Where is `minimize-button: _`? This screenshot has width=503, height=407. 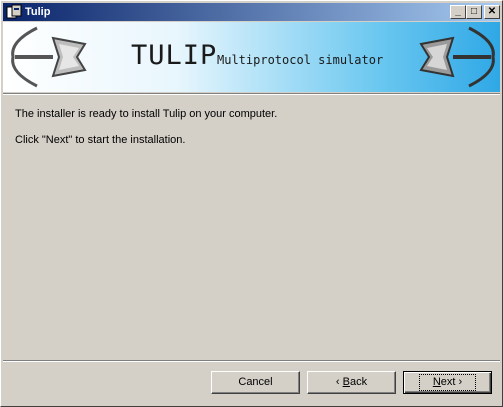 minimize-button: _ is located at coordinates (458, 12).